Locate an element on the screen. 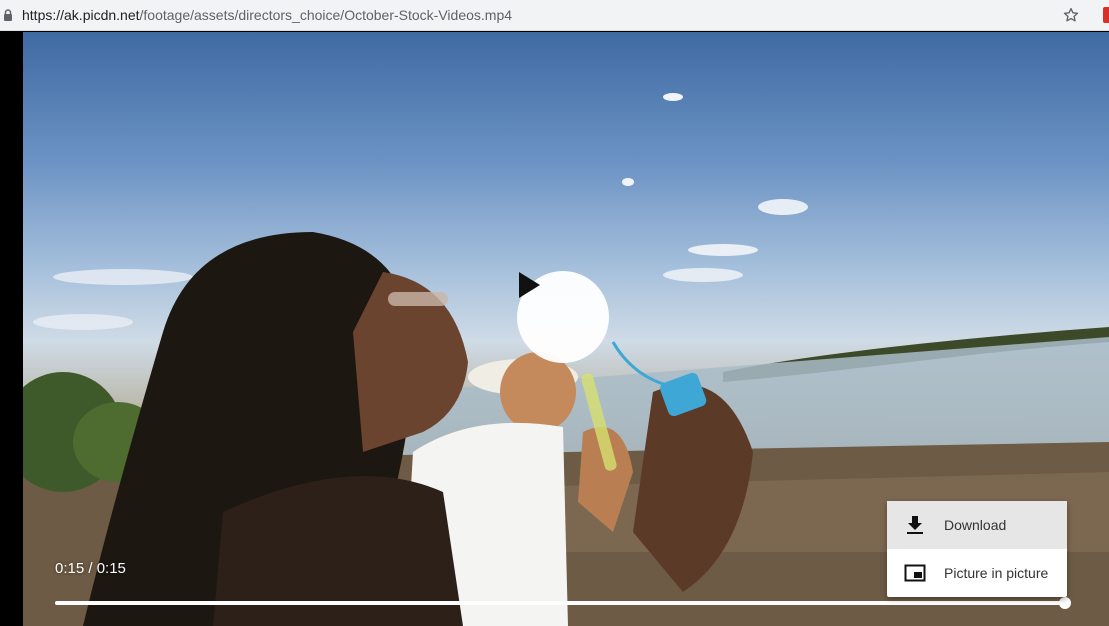 The height and width of the screenshot is (626, 1109). download-icon is located at coordinates (915, 525).